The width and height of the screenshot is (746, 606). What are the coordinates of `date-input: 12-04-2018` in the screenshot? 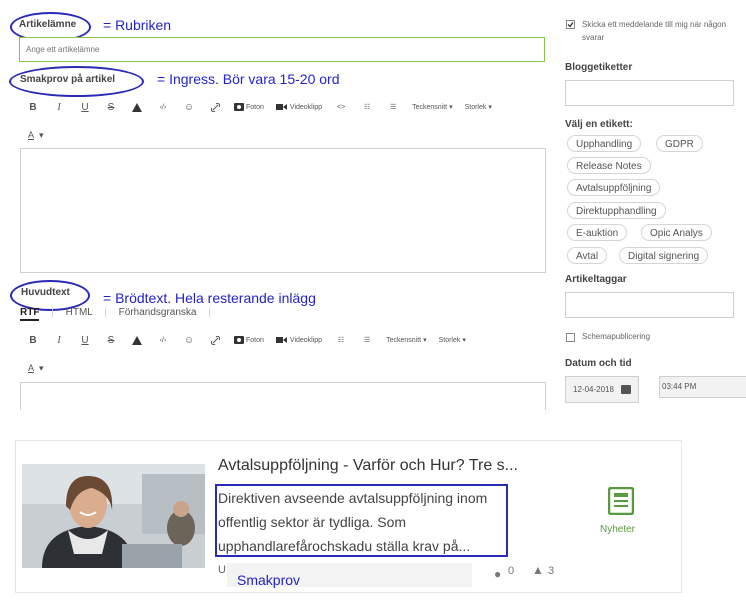 It's located at (602, 389).